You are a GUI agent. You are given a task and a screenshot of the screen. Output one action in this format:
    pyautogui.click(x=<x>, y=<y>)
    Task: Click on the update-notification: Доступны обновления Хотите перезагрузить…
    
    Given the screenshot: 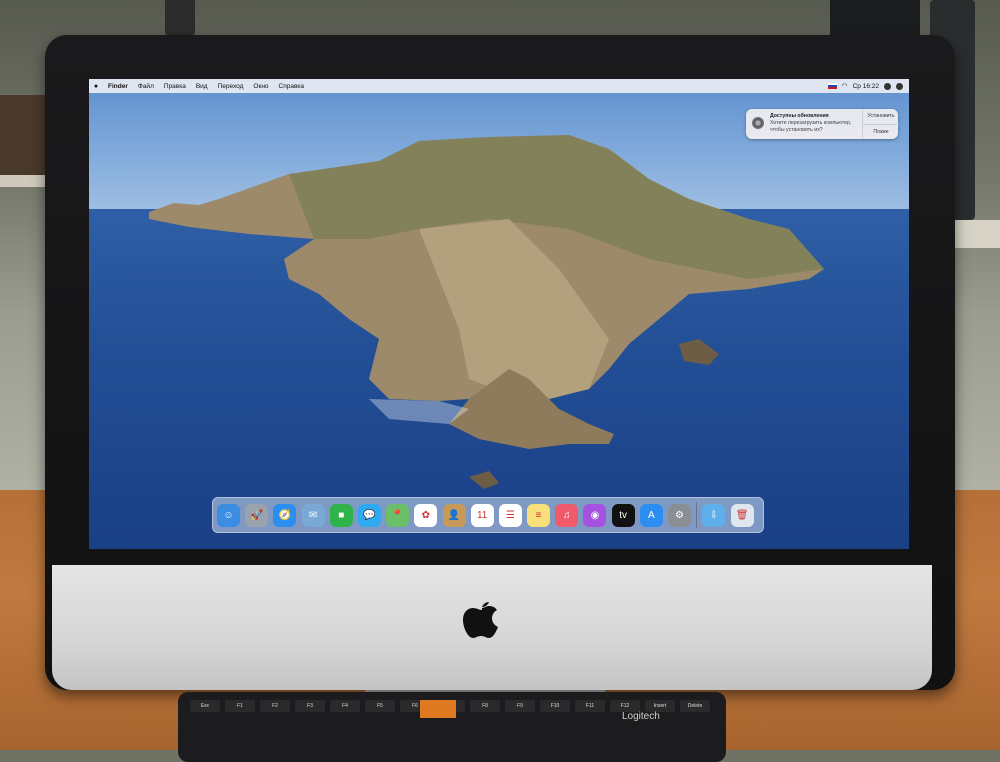 What is the action you would take?
    pyautogui.click(x=822, y=124)
    